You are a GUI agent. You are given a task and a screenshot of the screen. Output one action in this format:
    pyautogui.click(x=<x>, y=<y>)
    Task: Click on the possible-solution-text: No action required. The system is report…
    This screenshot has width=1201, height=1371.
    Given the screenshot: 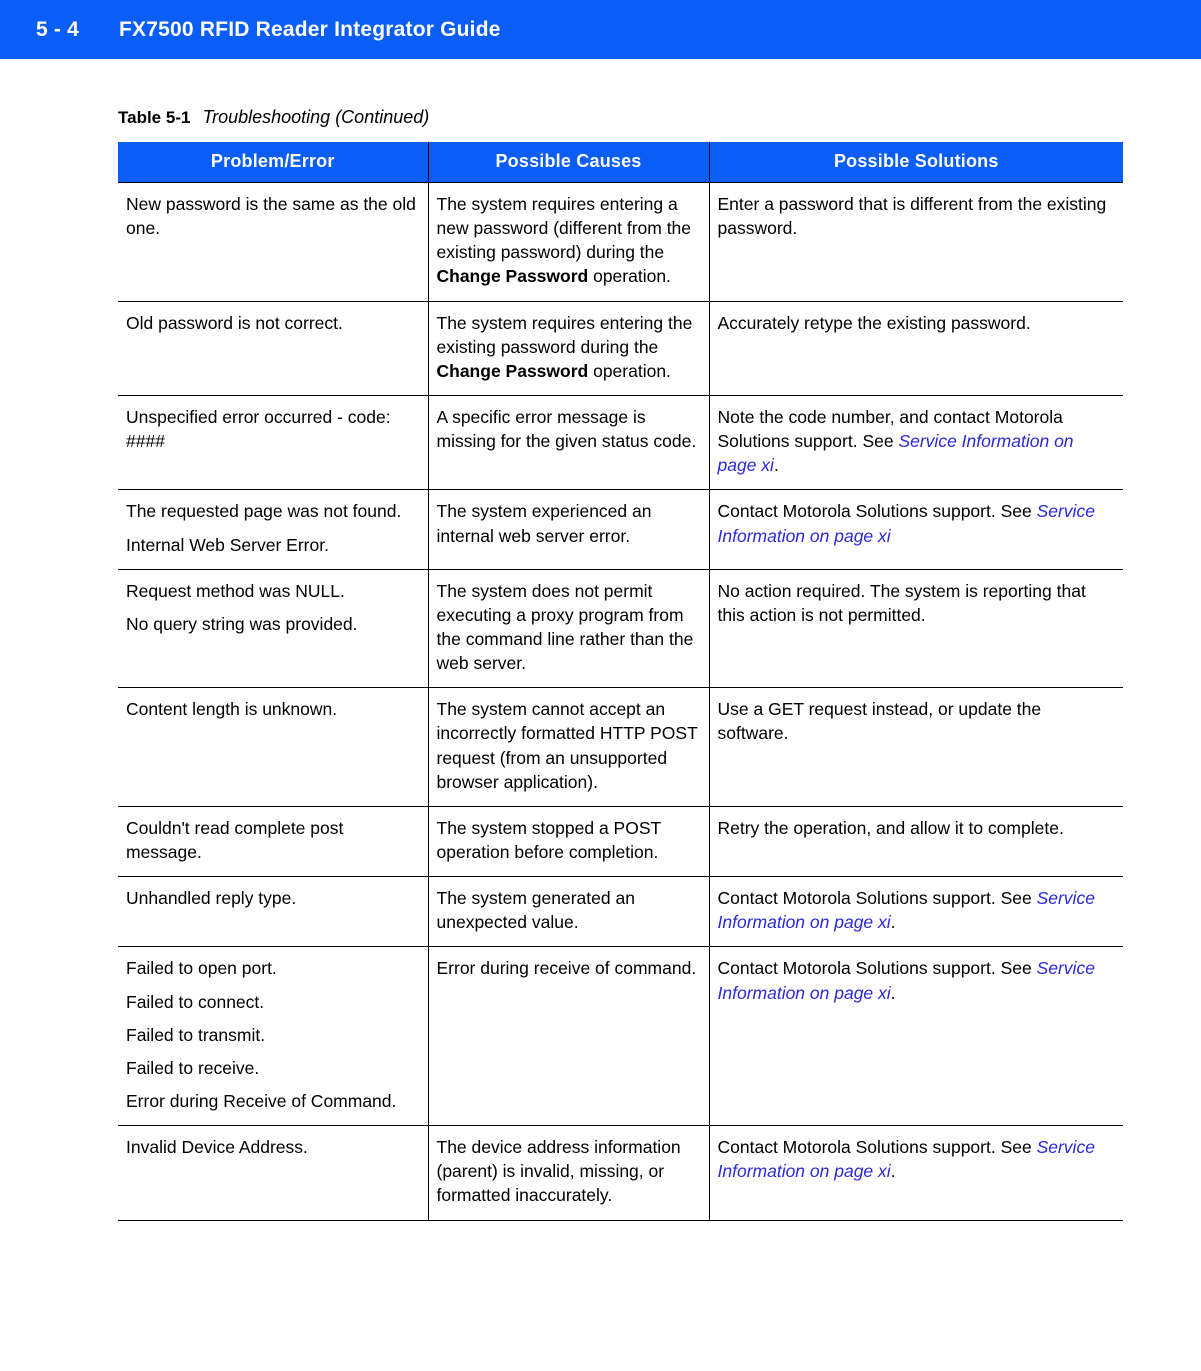 What is the action you would take?
    pyautogui.click(x=916, y=603)
    